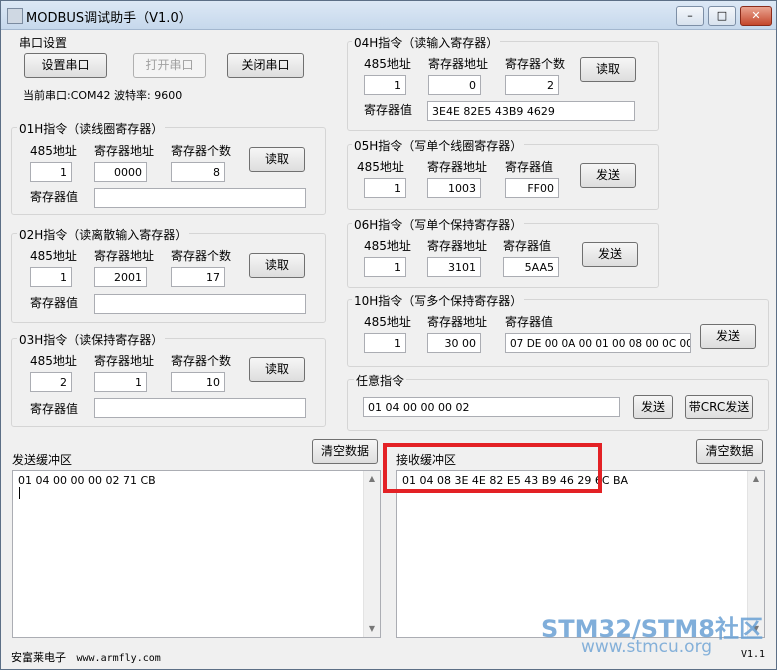 The width and height of the screenshot is (777, 670). Describe the element at coordinates (492, 468) in the screenshot. I see `highlight-box` at that location.